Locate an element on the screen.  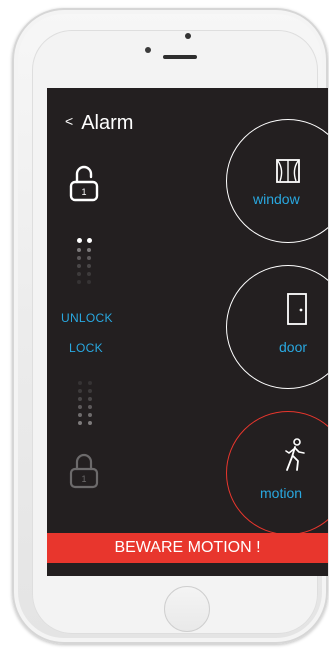
window-icon is located at coordinates (288, 171).